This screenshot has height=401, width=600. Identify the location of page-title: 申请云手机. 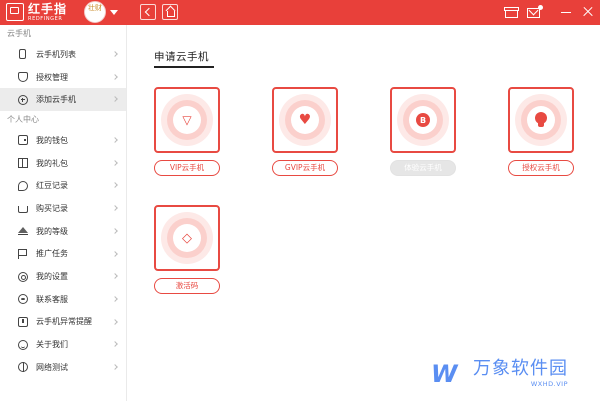
(181, 57).